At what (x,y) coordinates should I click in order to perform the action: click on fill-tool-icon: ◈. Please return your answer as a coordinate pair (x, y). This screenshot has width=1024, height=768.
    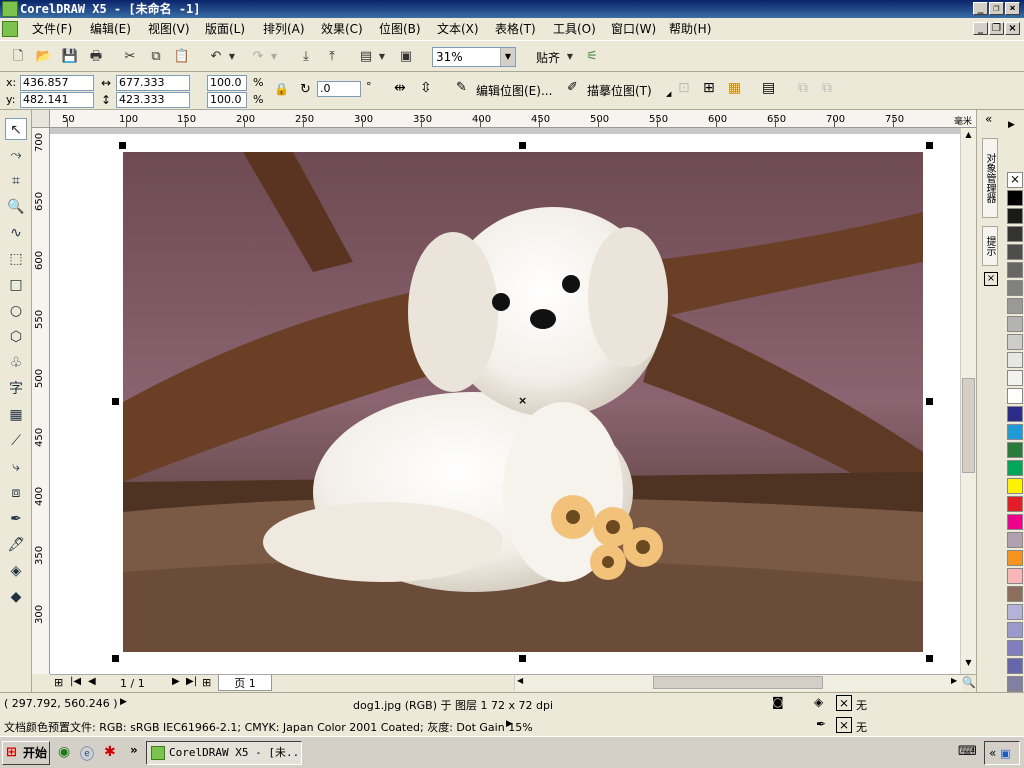
    Looking at the image, I should click on (16, 571).